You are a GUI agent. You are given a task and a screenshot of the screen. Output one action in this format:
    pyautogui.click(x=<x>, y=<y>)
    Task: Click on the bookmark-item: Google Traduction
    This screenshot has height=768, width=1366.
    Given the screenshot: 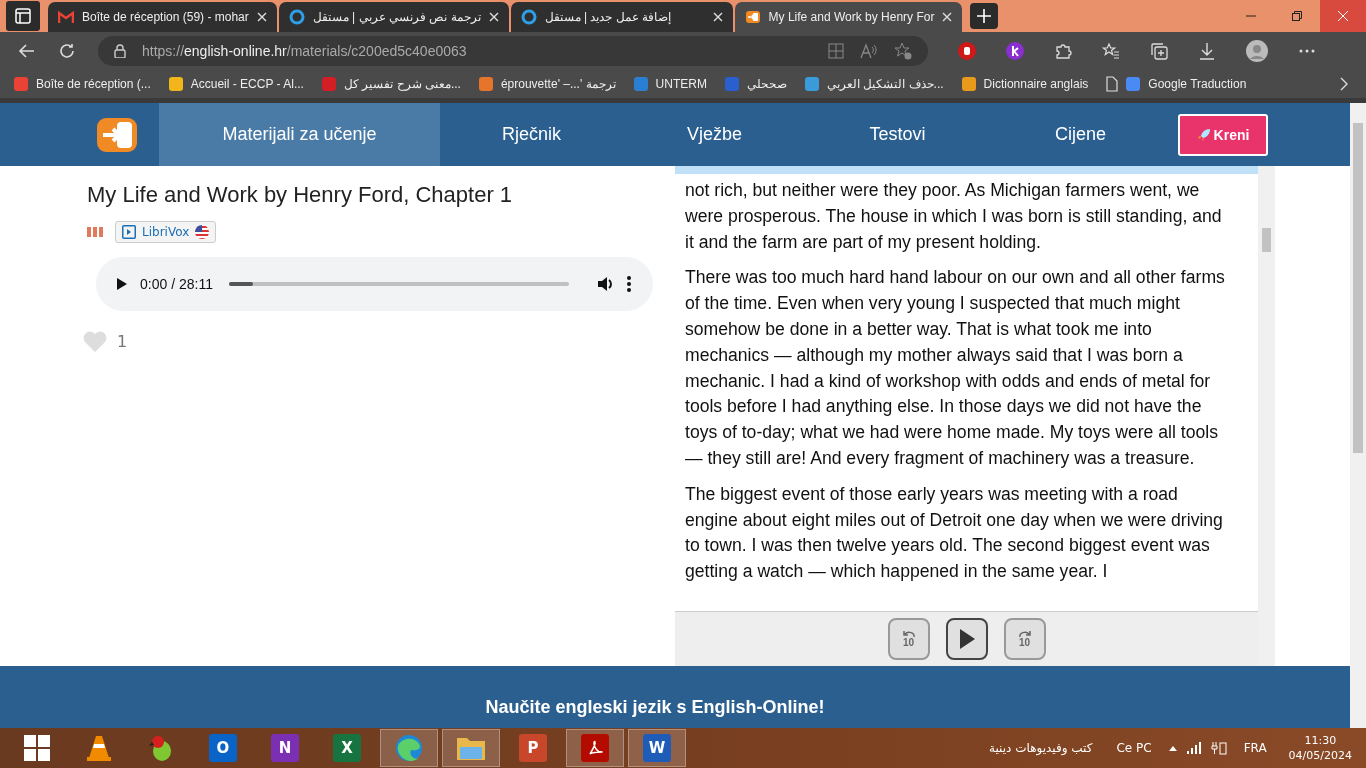 What is the action you would take?
    pyautogui.click(x=1176, y=84)
    